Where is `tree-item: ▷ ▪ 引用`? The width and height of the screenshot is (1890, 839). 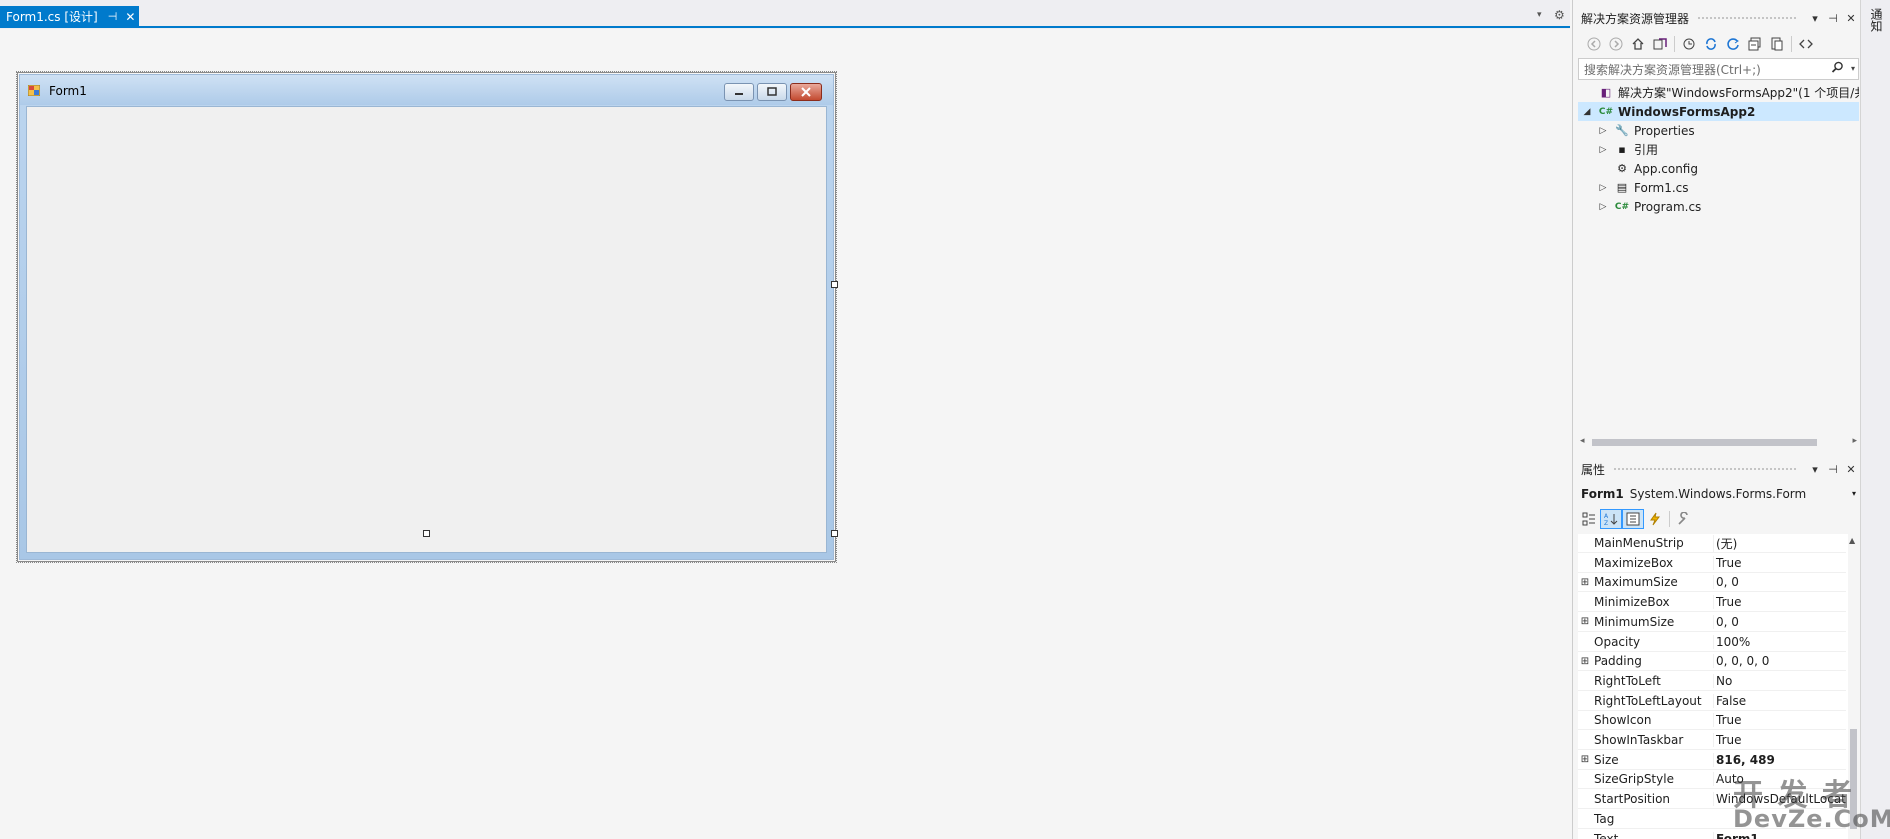 tree-item: ▷ ▪ 引用 is located at coordinates (1718, 149).